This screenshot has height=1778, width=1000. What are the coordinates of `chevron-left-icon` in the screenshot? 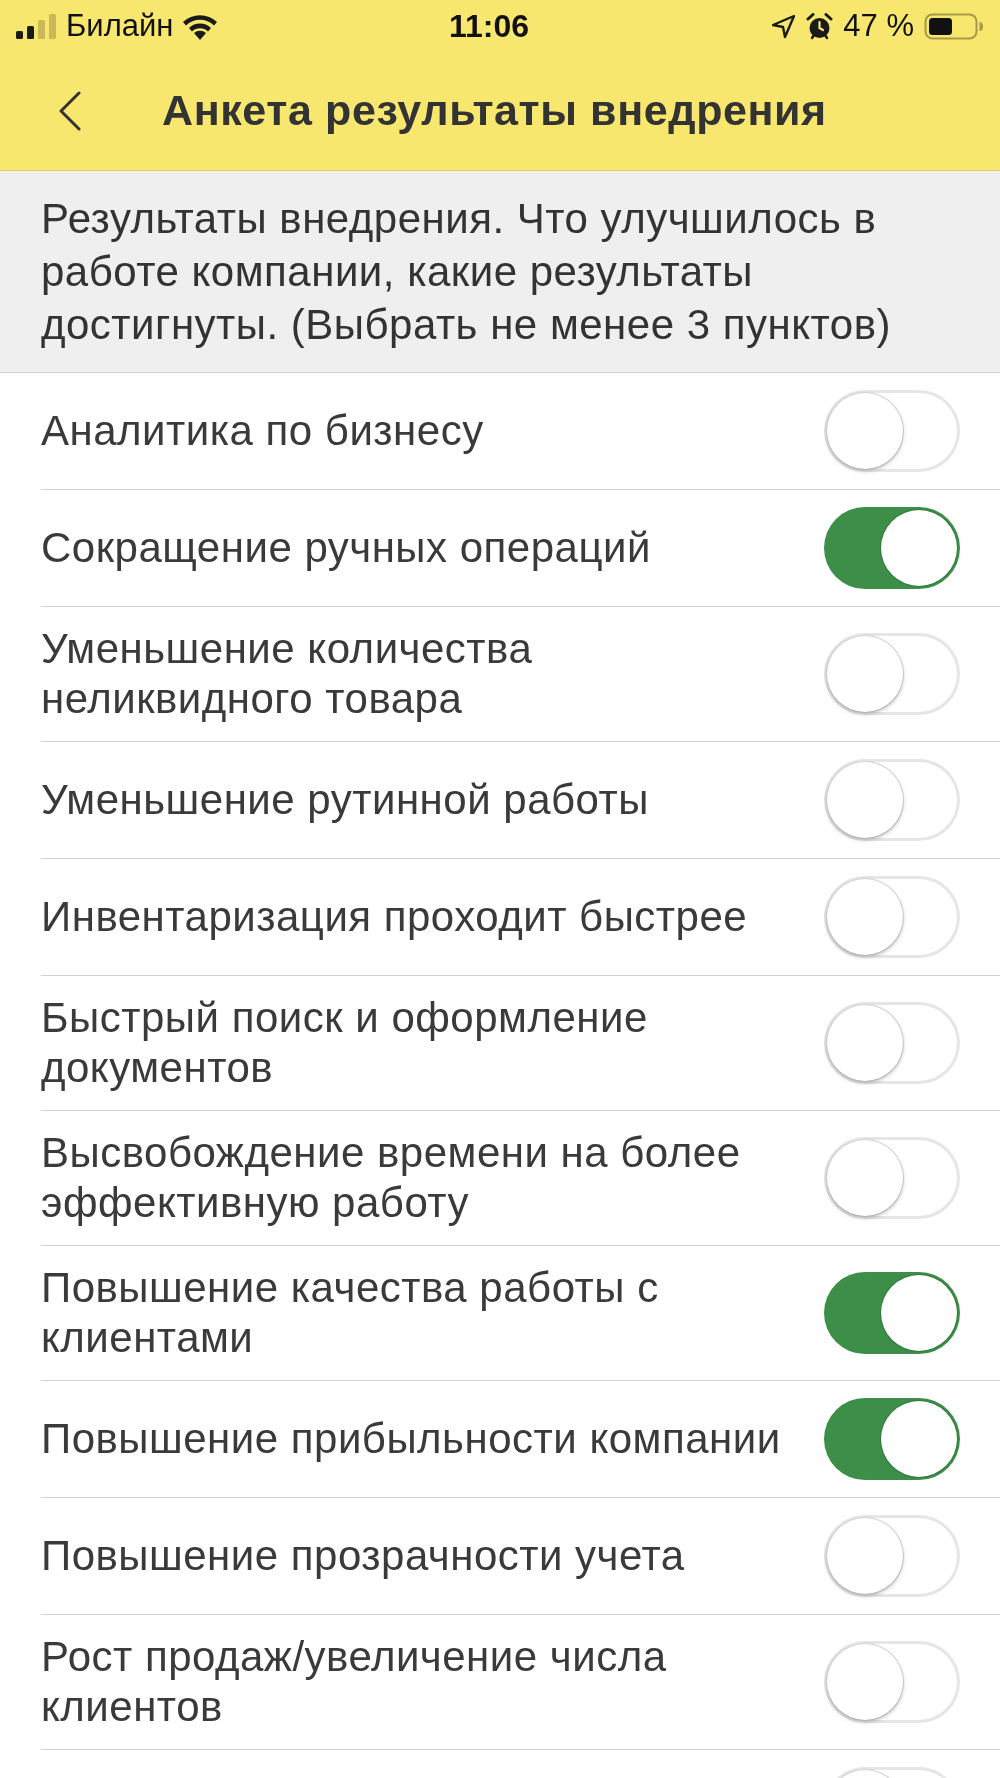 It's located at (70, 111).